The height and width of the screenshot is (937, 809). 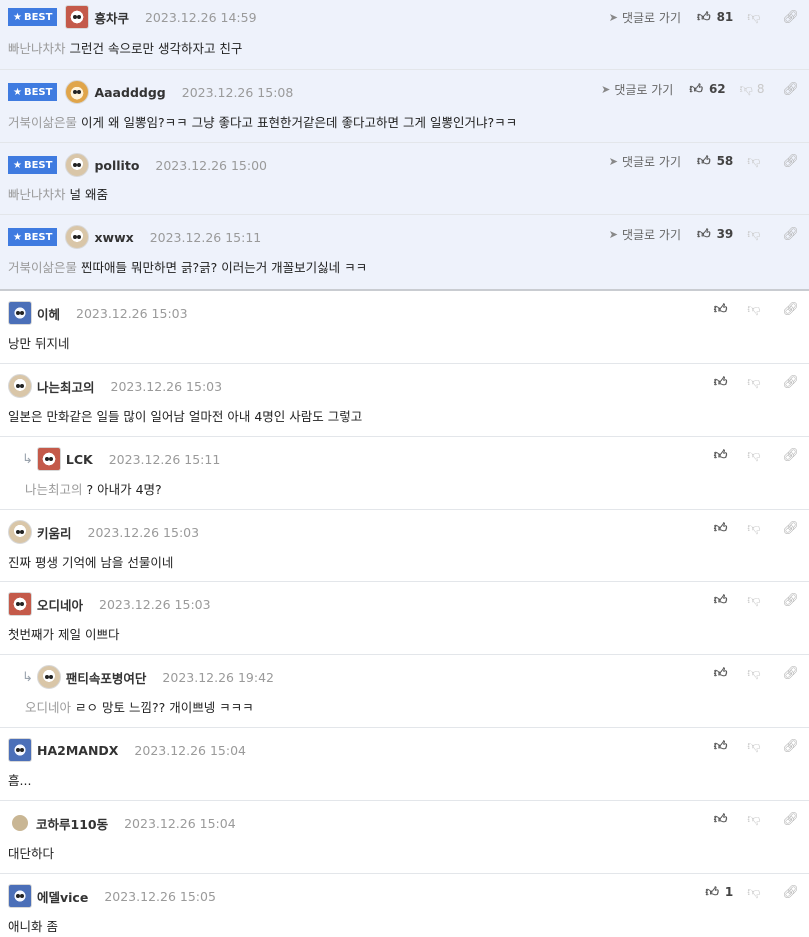 I want to click on comment-row: 에델vice 2023.12.26 15:05 👍︎ 1 👎︎ 🔗︎ 애니화 좀, so click(x=404, y=905).